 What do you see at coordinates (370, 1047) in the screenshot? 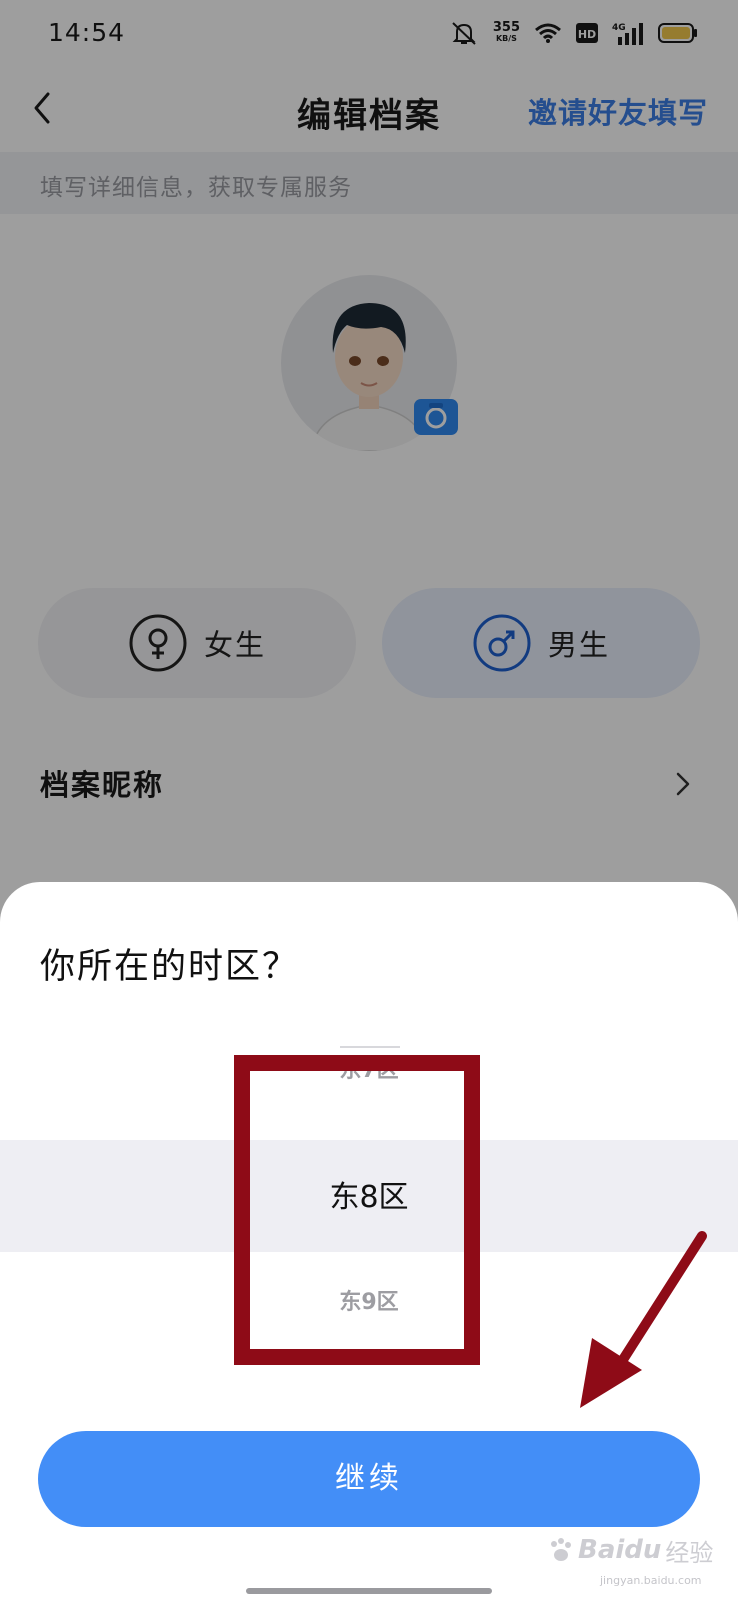
I see `picker-fade-divider` at bounding box center [370, 1047].